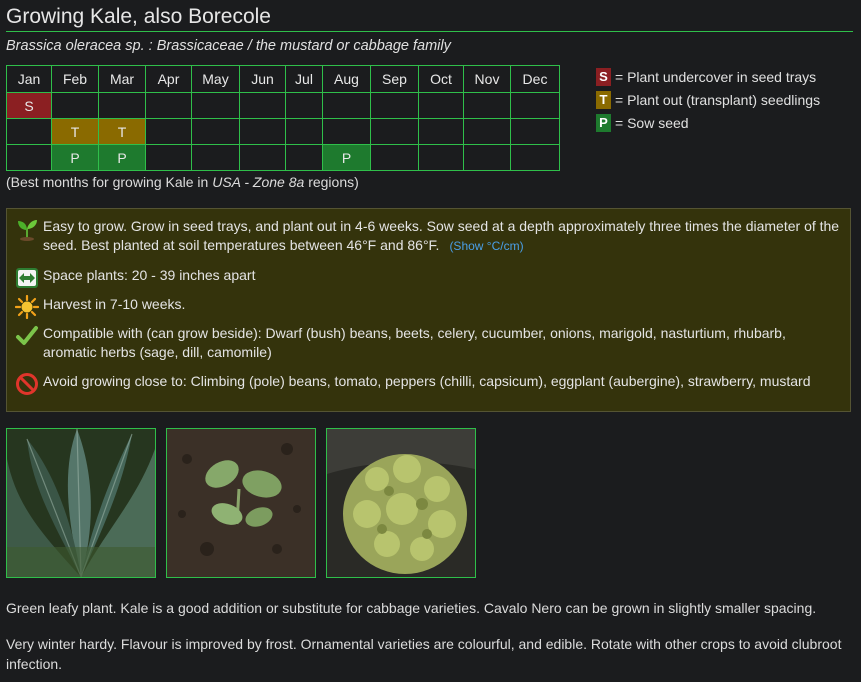 This screenshot has height=682, width=861. Describe the element at coordinates (114, 304) in the screenshot. I see `harvest-text: Harvest in 7-10 weeks.` at that location.